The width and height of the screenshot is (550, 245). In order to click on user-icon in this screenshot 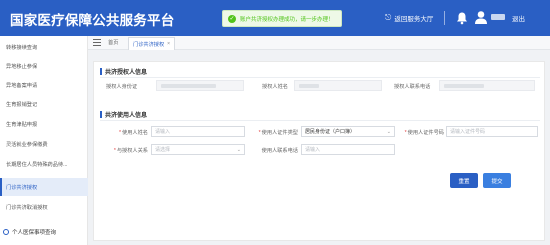, I will do `click(481, 17)`.